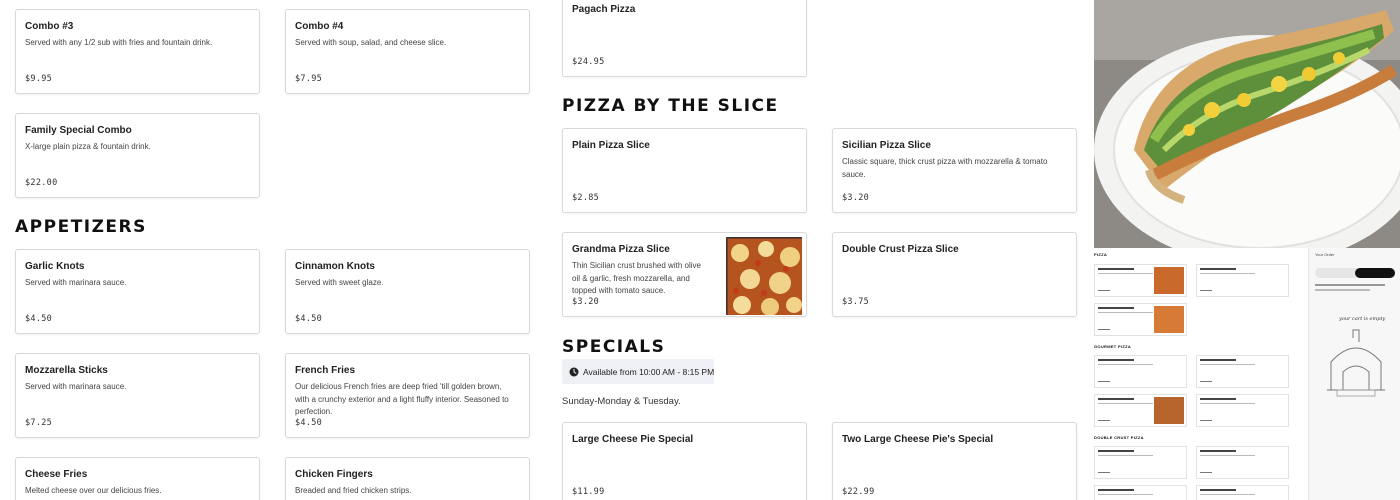 This screenshot has height=500, width=1400. What do you see at coordinates (334, 474) in the screenshot?
I see `item-name: Chicken Fingers` at bounding box center [334, 474].